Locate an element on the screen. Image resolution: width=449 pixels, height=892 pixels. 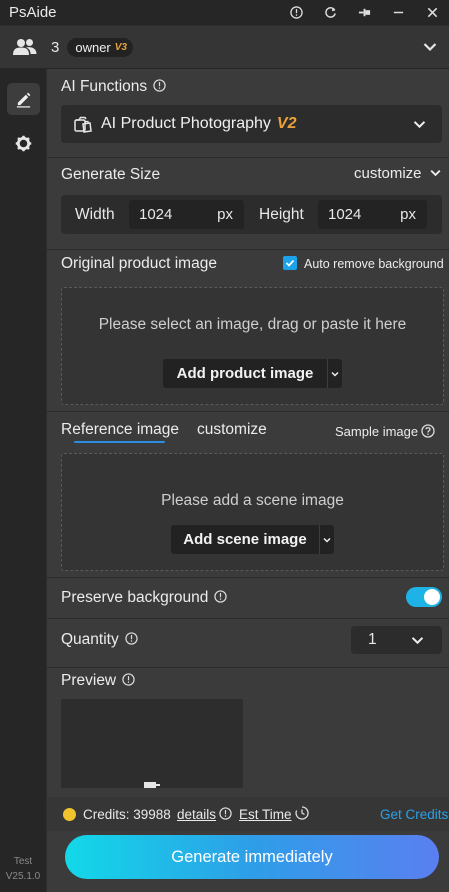
preview-area is located at coordinates (152, 743).